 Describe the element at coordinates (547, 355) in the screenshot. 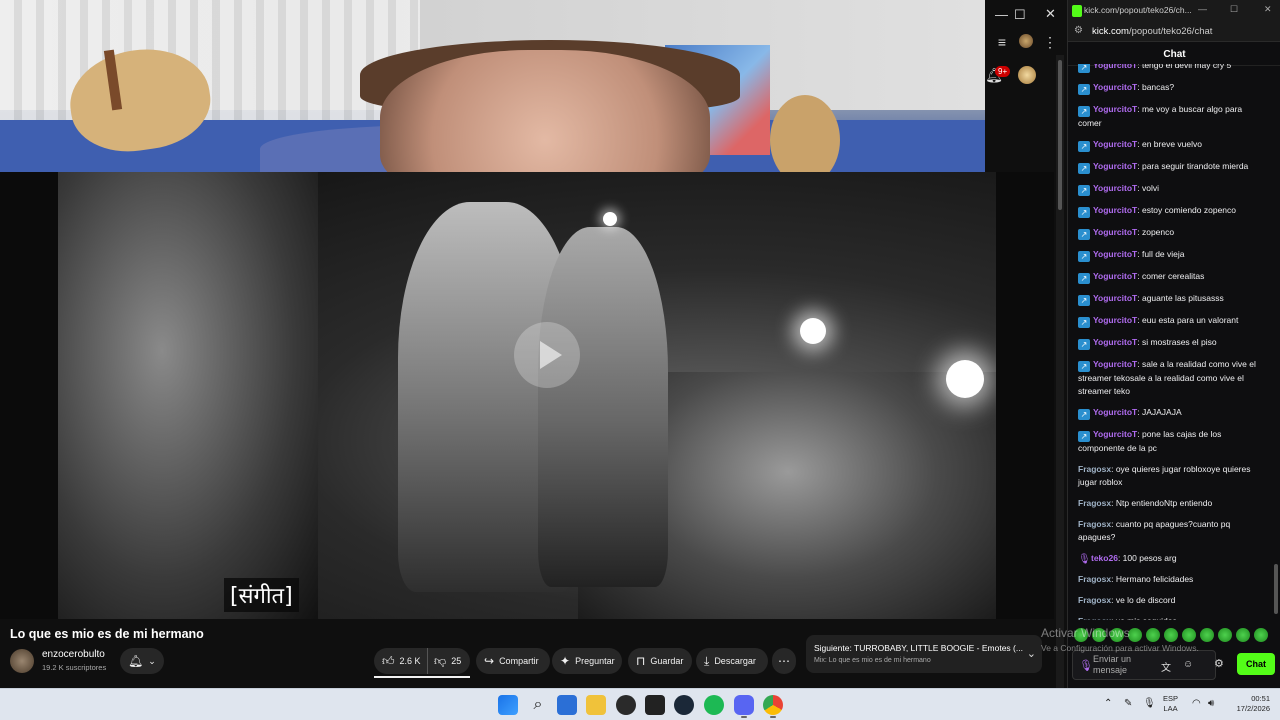

I see `play-icon` at that location.